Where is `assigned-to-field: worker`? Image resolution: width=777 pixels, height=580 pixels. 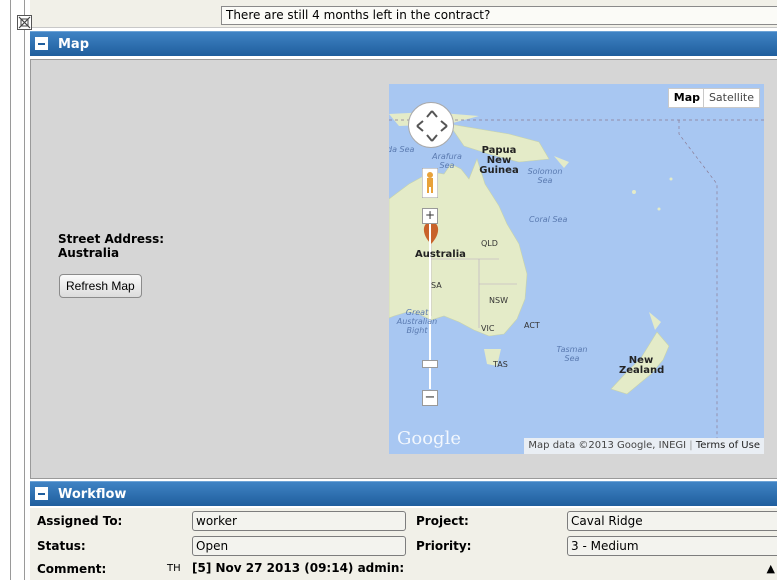 assigned-to-field: worker is located at coordinates (299, 521).